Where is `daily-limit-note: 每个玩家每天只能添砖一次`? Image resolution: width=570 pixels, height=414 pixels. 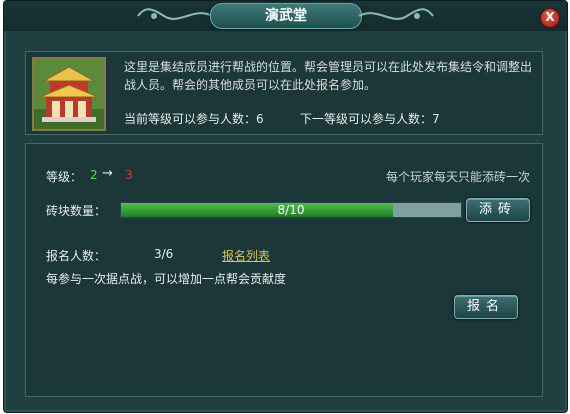 daily-limit-note: 每个玩家每天只能添砖一次 is located at coordinates (457, 177).